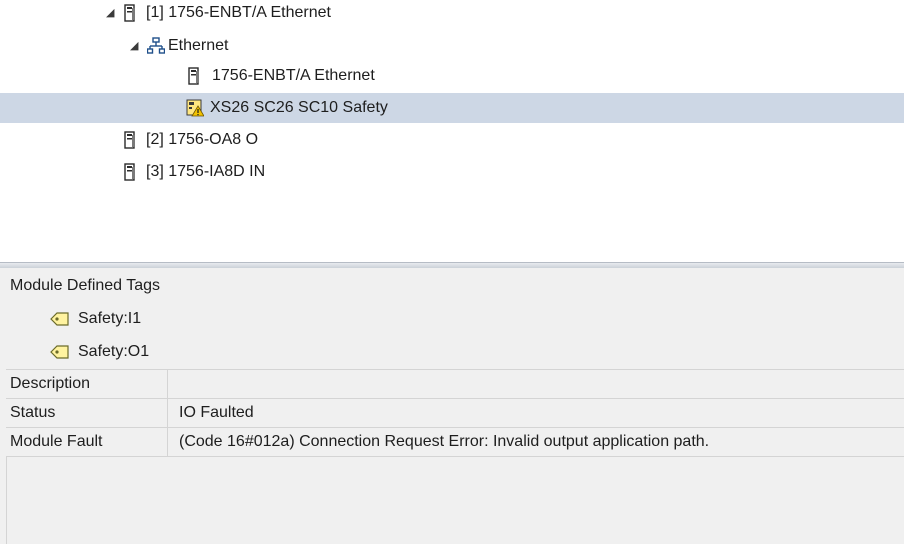 The image size is (904, 544). What do you see at coordinates (87, 384) in the screenshot?
I see `property-name: Description` at bounding box center [87, 384].